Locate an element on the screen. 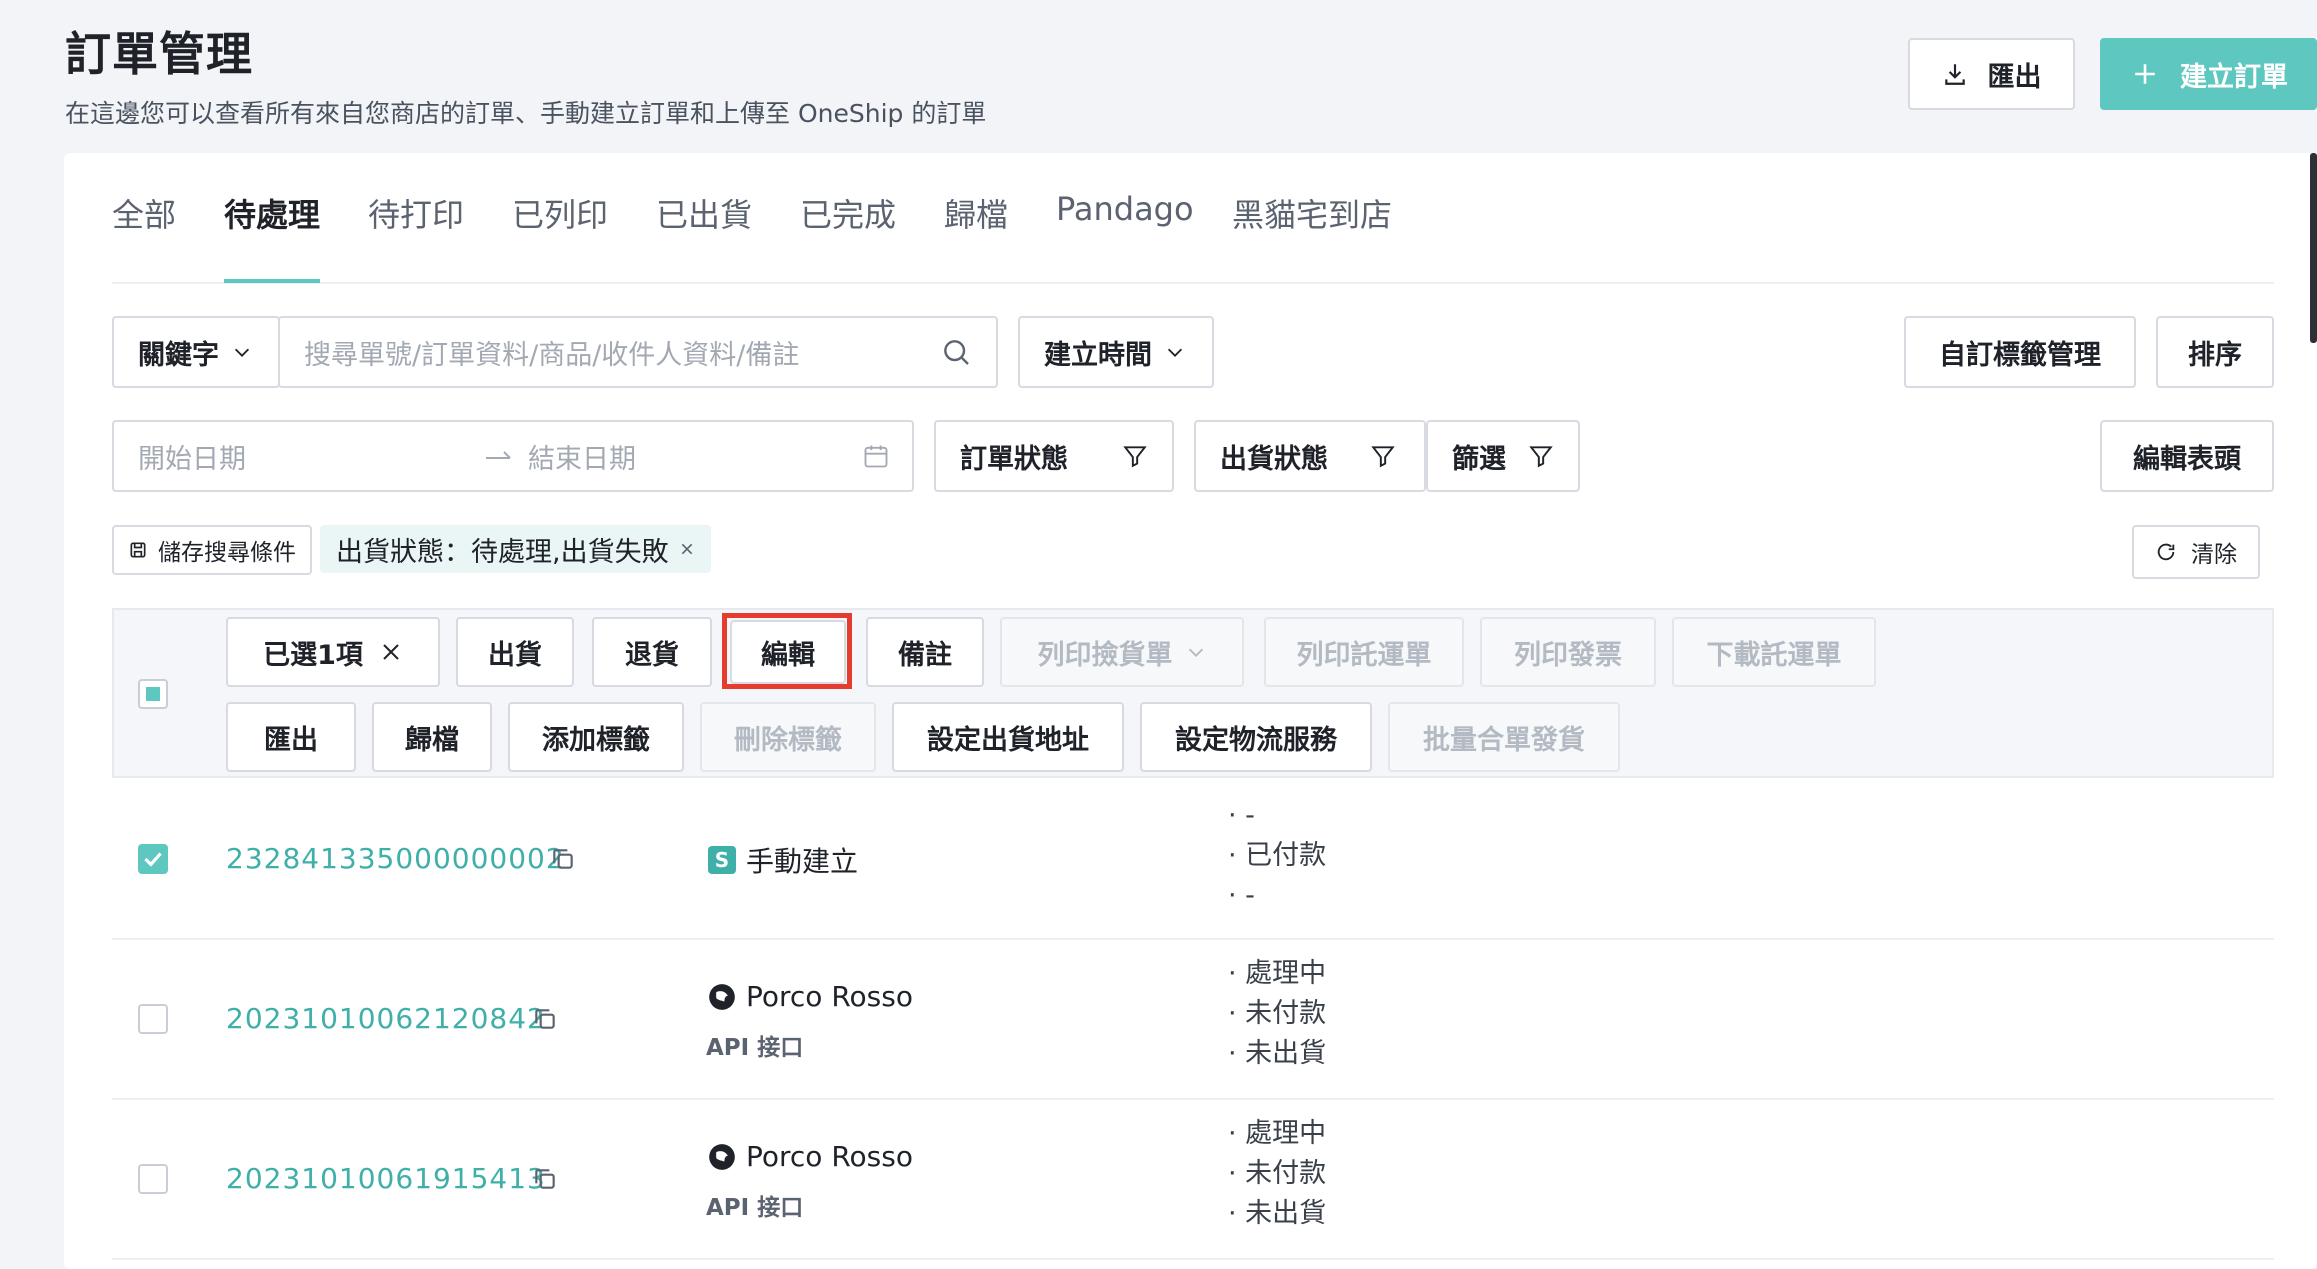 This screenshot has height=1269, width=2317. arrow-right-icon is located at coordinates (499, 456).